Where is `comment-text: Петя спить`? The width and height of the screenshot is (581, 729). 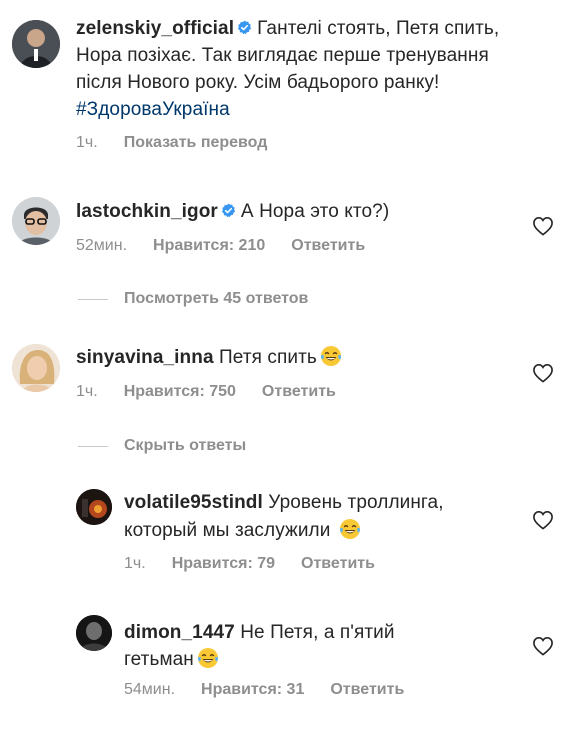 comment-text: Петя спить is located at coordinates (268, 357).